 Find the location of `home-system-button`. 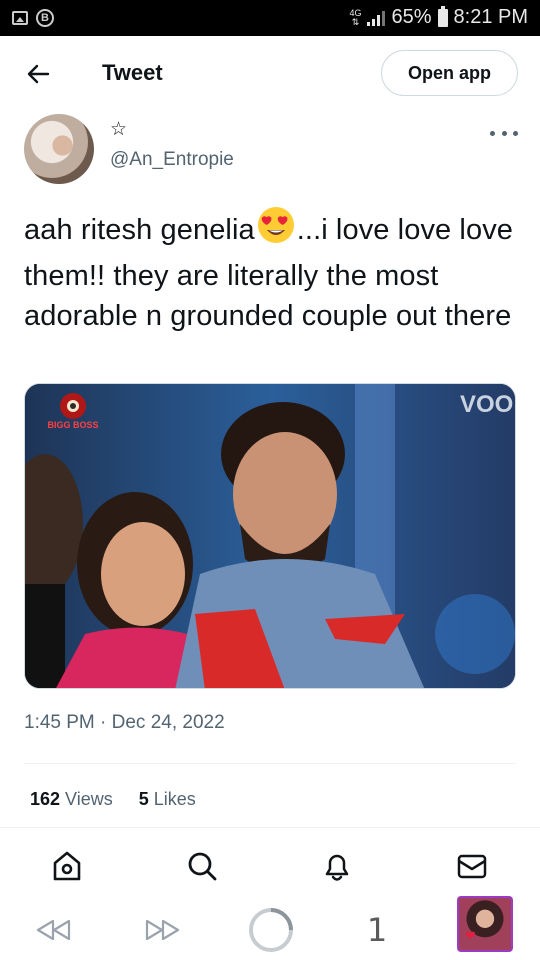

home-system-button is located at coordinates (271, 930).